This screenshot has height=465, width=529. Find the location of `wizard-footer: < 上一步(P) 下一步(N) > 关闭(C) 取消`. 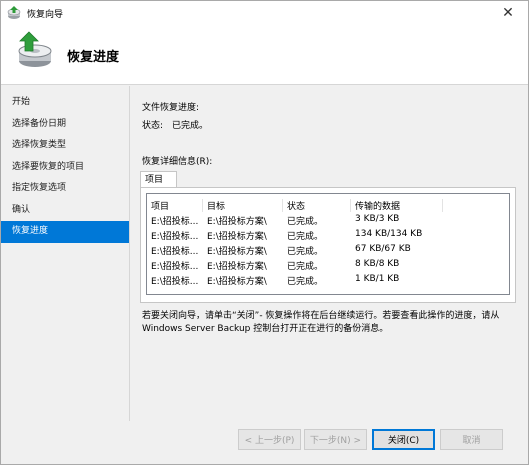

wizard-footer: < 上一步(P) 下一步(N) > 关闭(C) 取消 is located at coordinates (264, 442).